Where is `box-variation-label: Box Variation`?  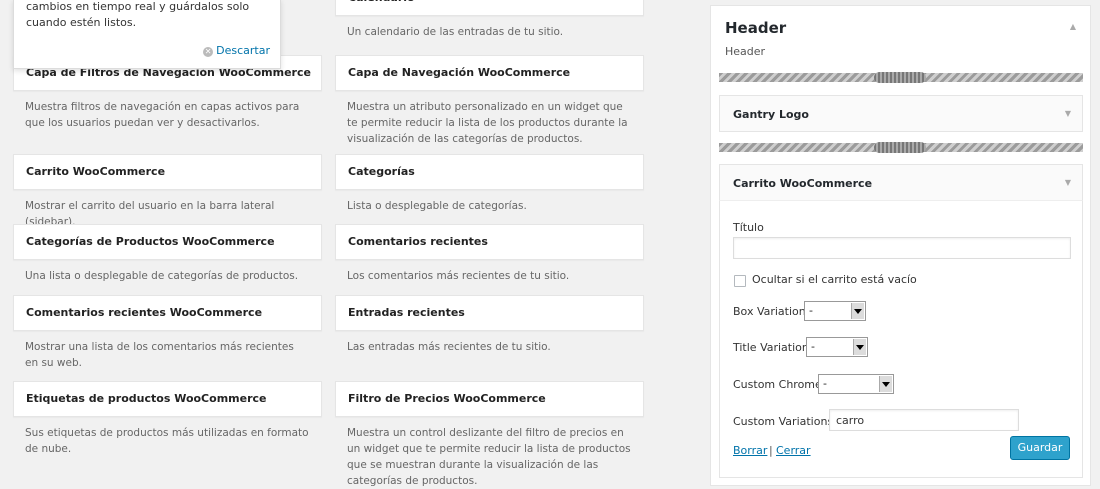 box-variation-label: Box Variation is located at coordinates (769, 311).